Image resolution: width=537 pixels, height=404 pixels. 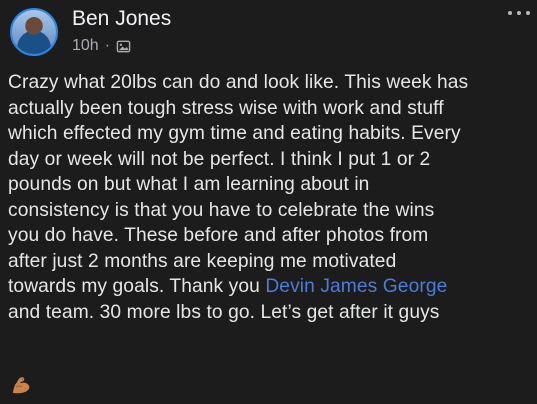 I want to click on post-text-fragment: towards my goals. Thank you, so click(x=137, y=286).